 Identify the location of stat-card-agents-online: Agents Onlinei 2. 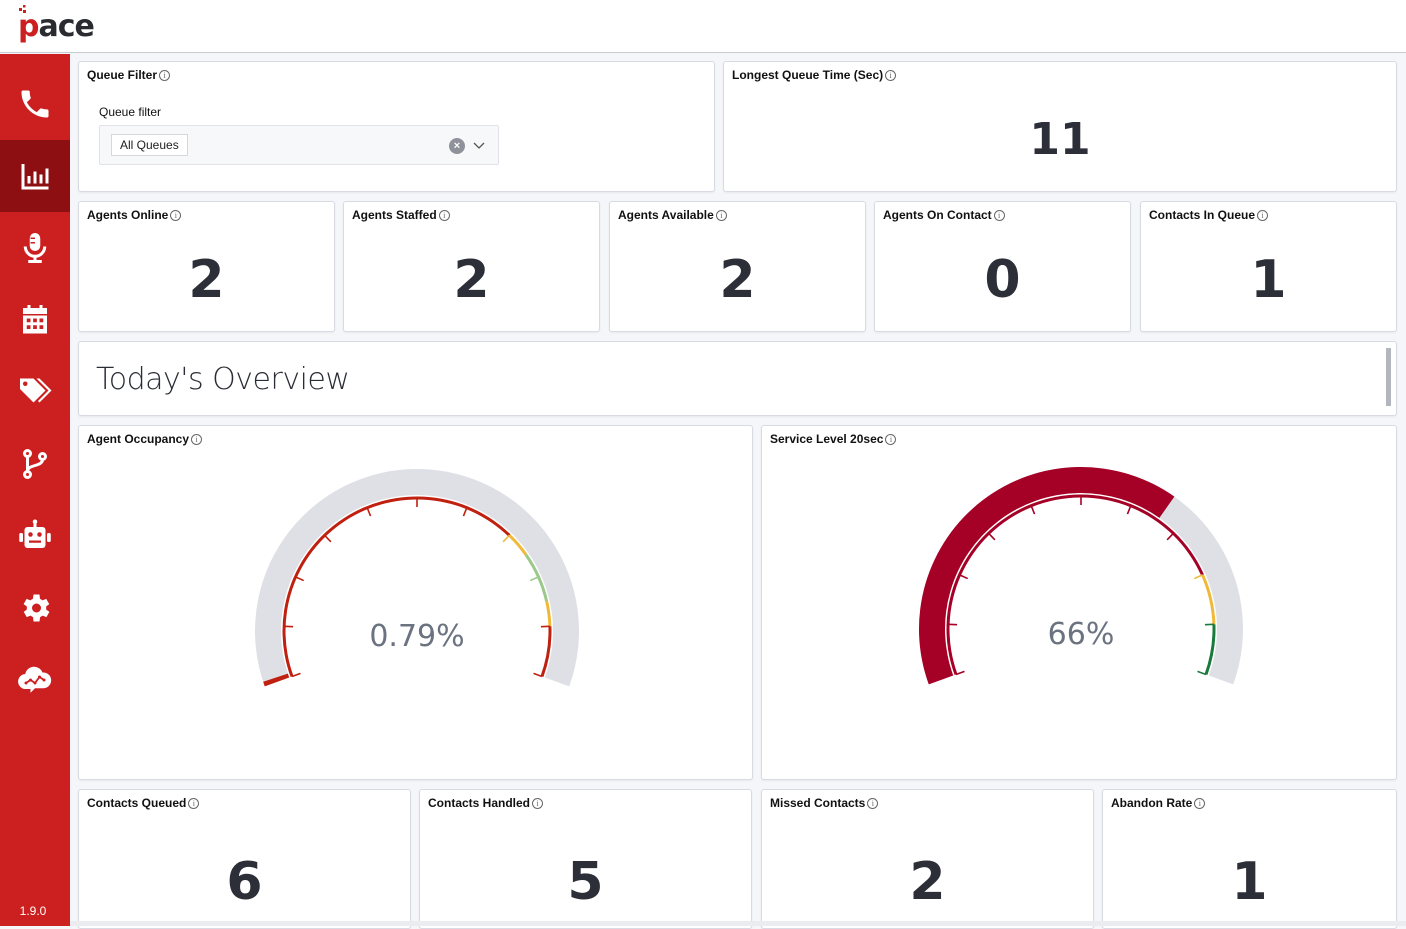
(206, 266).